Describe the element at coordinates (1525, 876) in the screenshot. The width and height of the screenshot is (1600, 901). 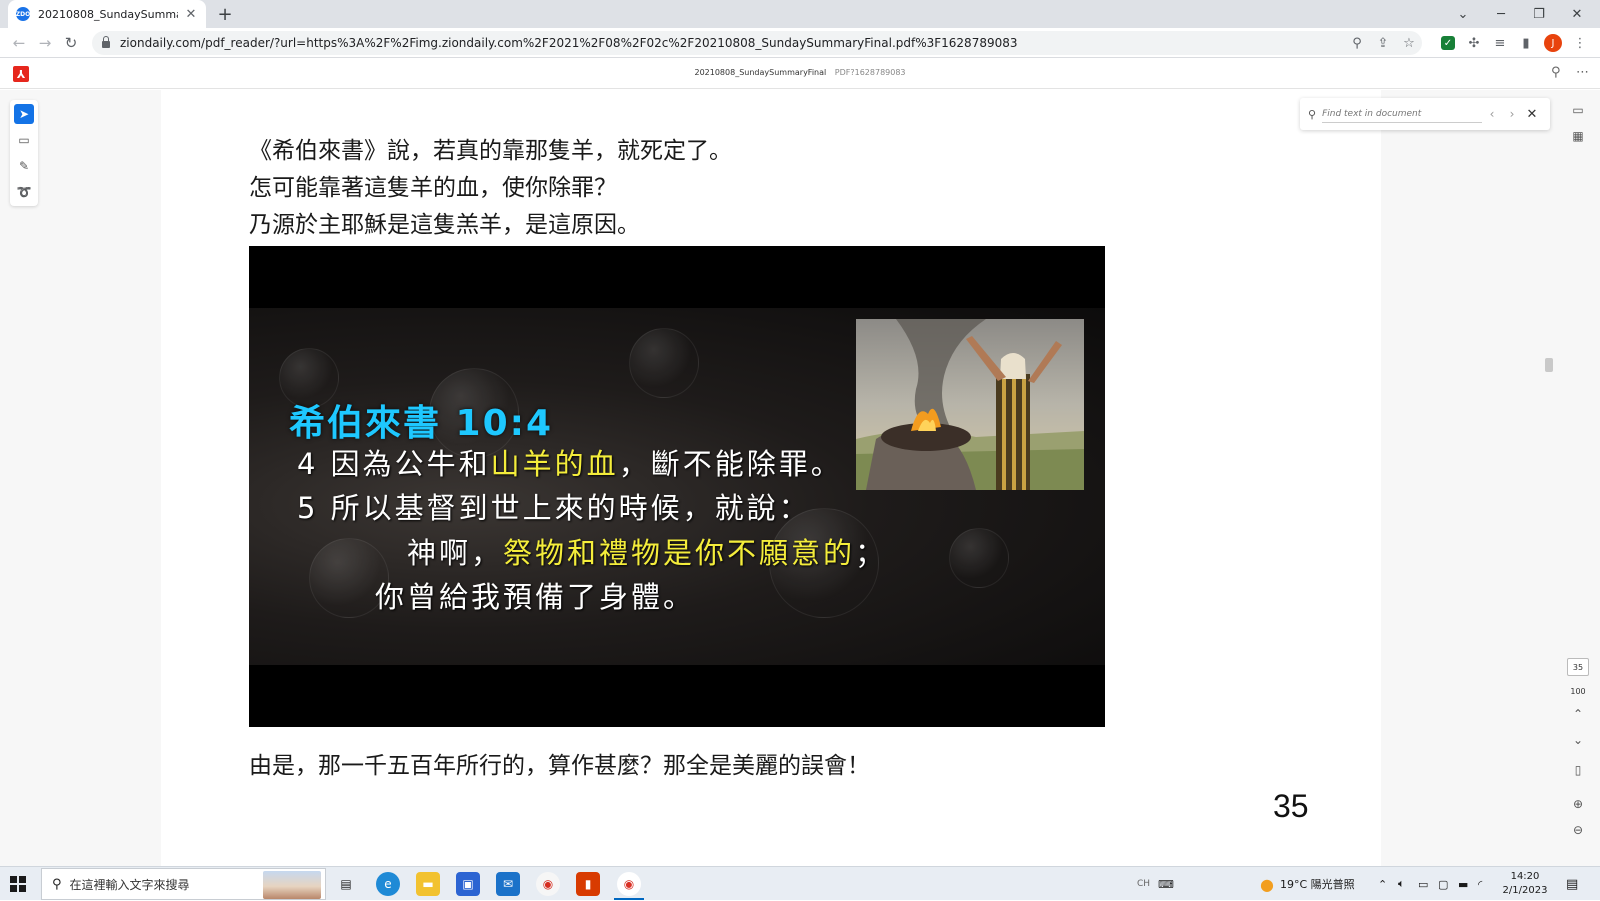
I see `clock-time: 14:20` at that location.